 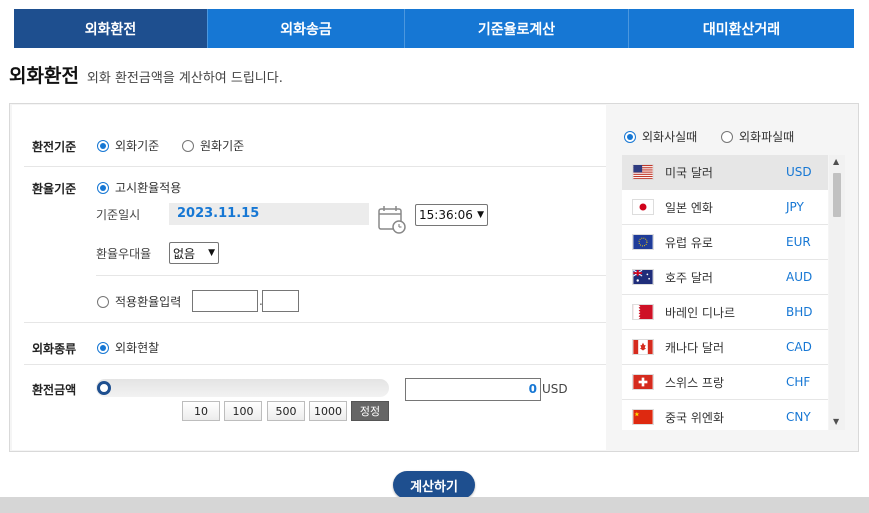 What do you see at coordinates (306, 28) in the screenshot?
I see `tab-remittance: 외화송금` at bounding box center [306, 28].